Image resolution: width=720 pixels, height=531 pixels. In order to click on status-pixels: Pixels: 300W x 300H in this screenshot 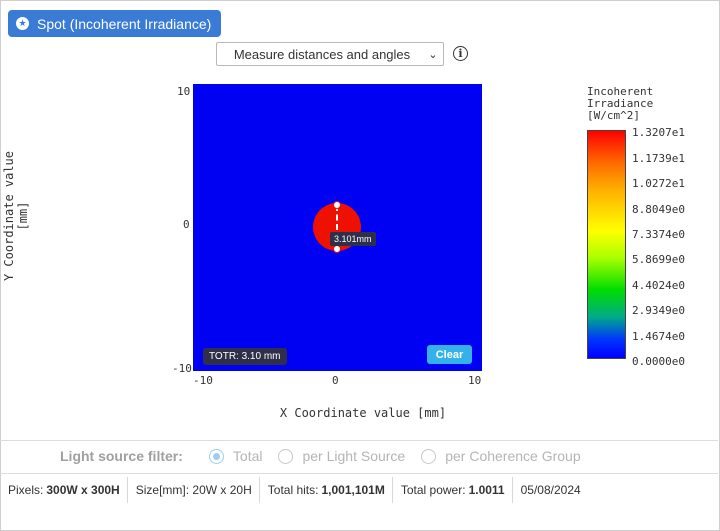, I will do `click(64, 490)`.